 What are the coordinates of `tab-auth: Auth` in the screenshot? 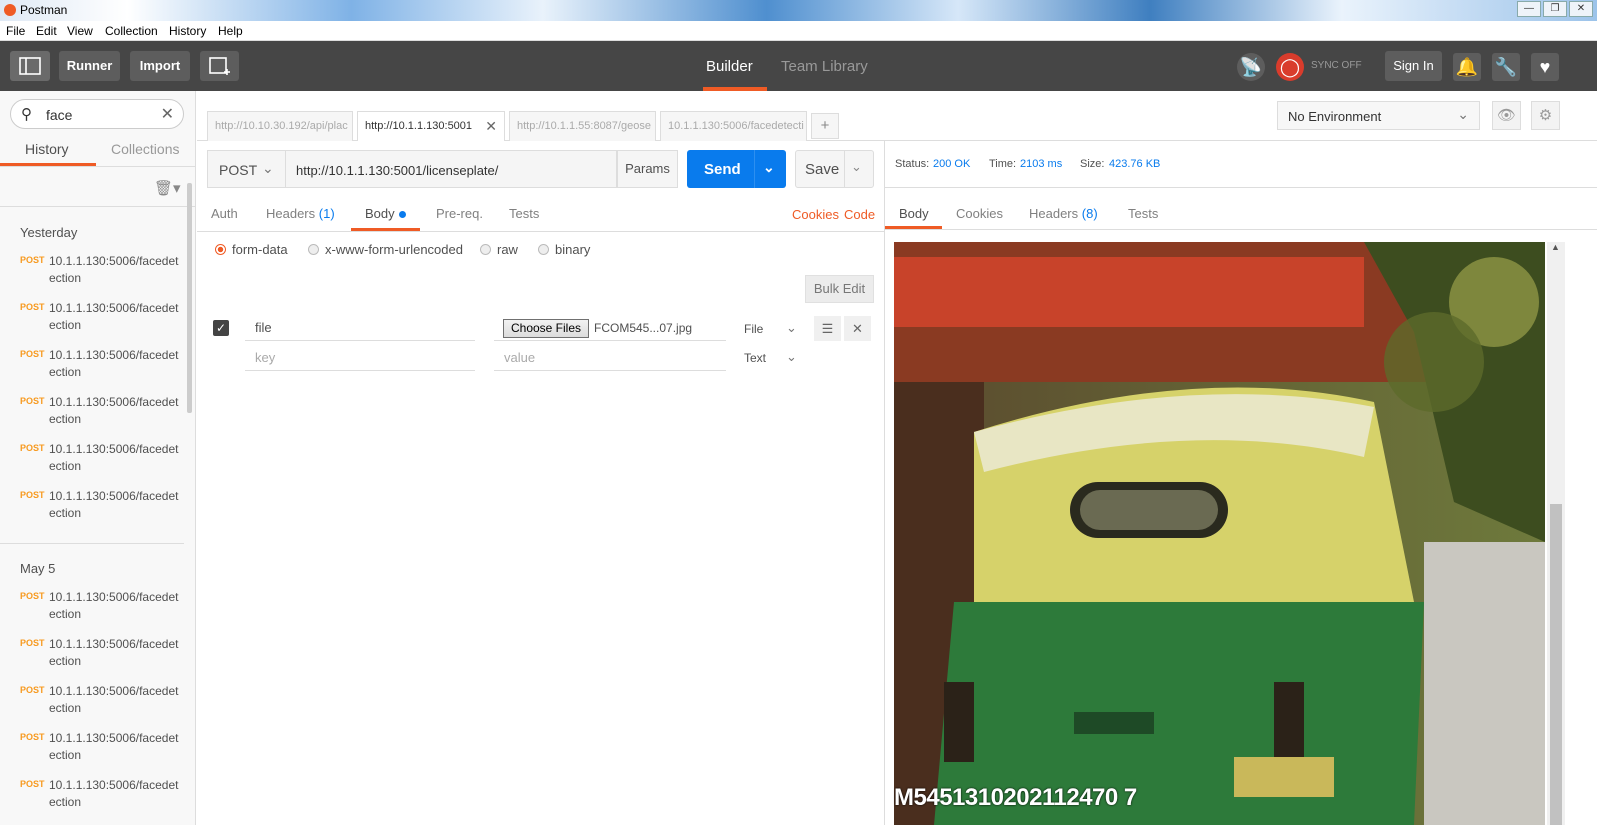 It's located at (224, 213).